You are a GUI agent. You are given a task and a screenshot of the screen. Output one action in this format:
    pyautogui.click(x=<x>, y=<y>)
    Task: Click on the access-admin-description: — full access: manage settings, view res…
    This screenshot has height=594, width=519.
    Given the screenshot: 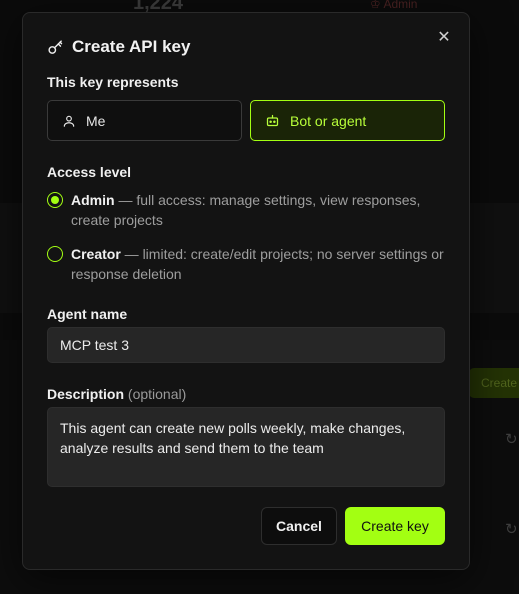 What is the action you would take?
    pyautogui.click(x=246, y=210)
    